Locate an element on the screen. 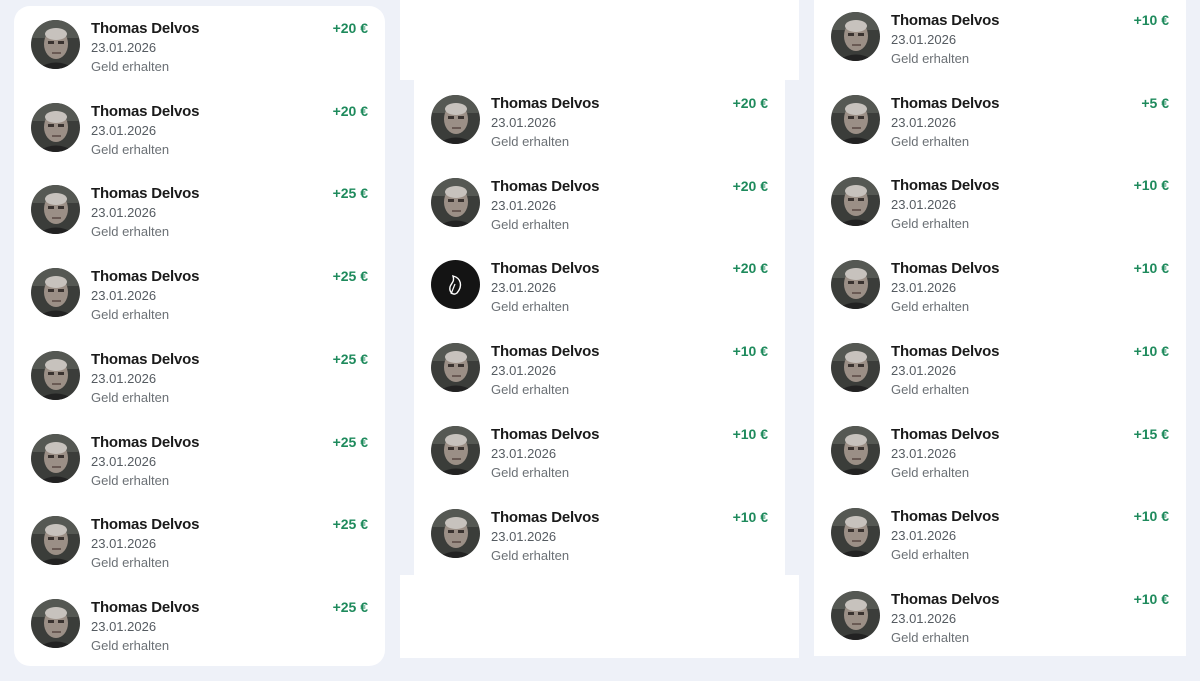 This screenshot has height=681, width=1200. transaction-row: Thomas Delvos 23.01.2026 Geld erhalten +5 € is located at coordinates (1000, 136).